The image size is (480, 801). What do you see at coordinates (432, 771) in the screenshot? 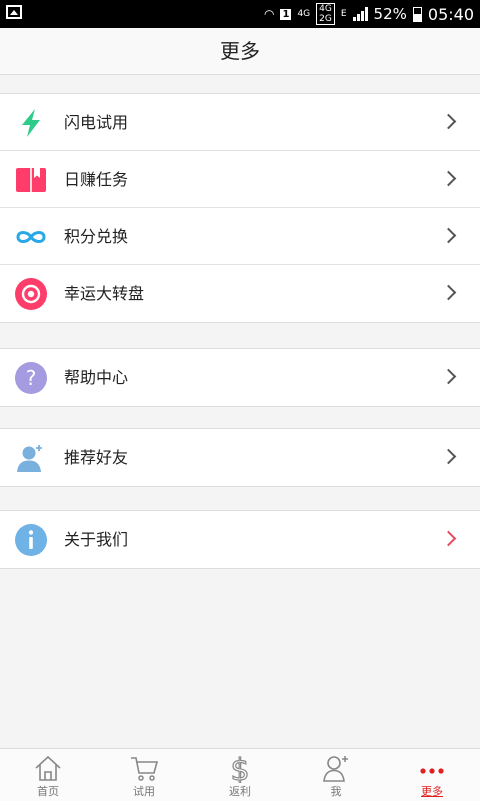
I see `more-icon` at bounding box center [432, 771].